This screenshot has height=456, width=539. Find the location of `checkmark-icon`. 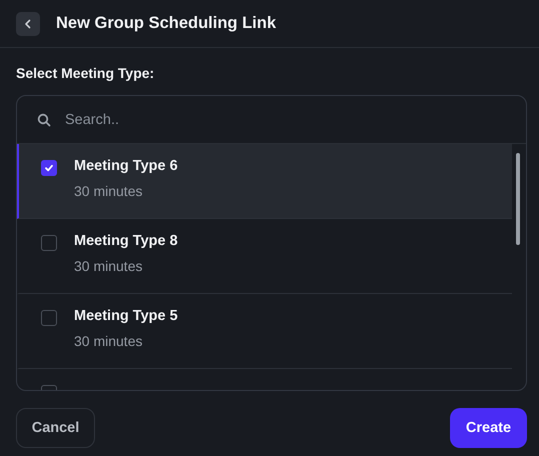

checkmark-icon is located at coordinates (49, 168).